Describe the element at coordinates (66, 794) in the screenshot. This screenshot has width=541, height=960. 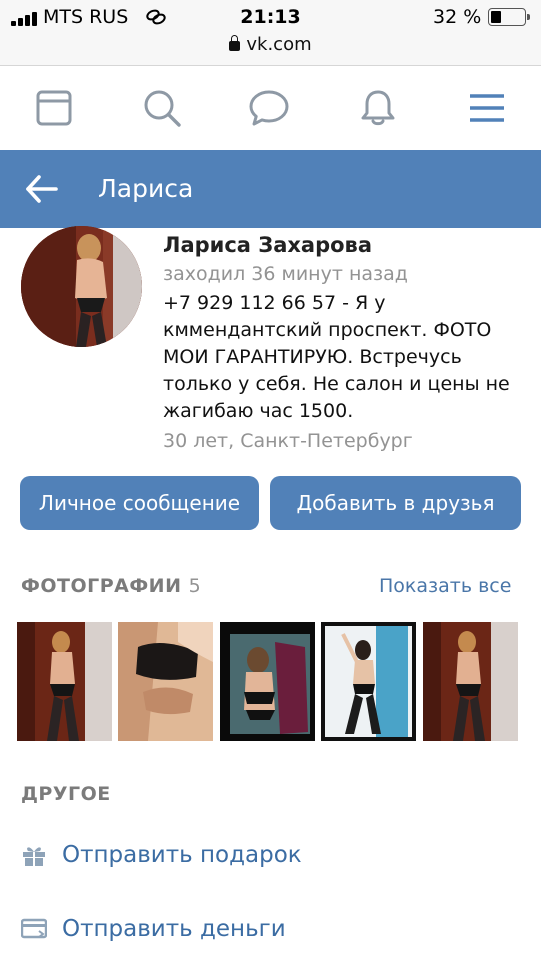
I see `other-section-title: ДРУГОЕ` at that location.